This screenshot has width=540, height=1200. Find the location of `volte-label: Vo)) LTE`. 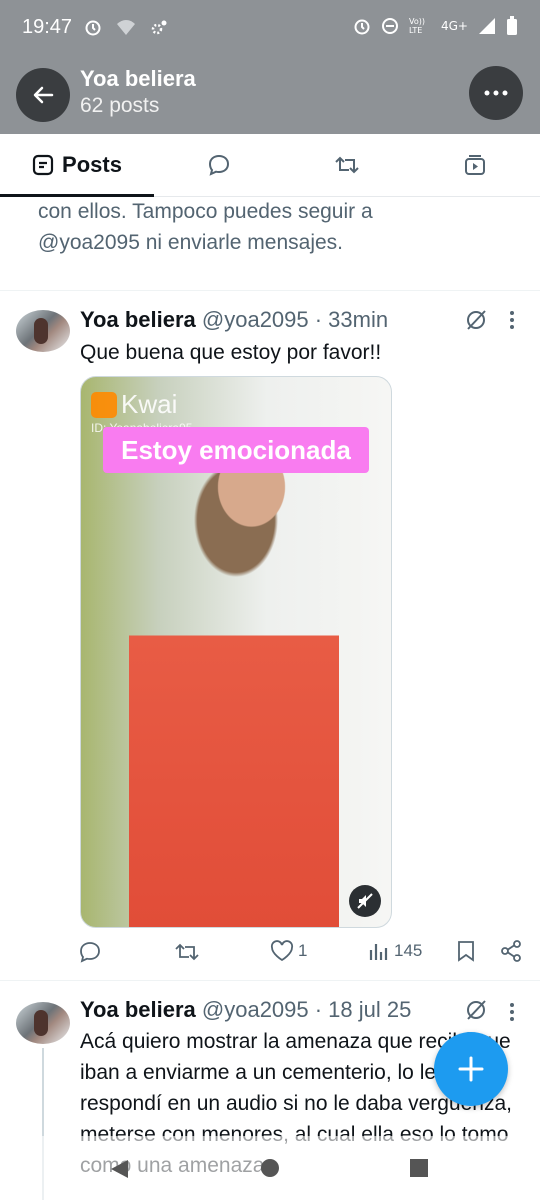

volte-label: Vo)) LTE is located at coordinates (417, 26).